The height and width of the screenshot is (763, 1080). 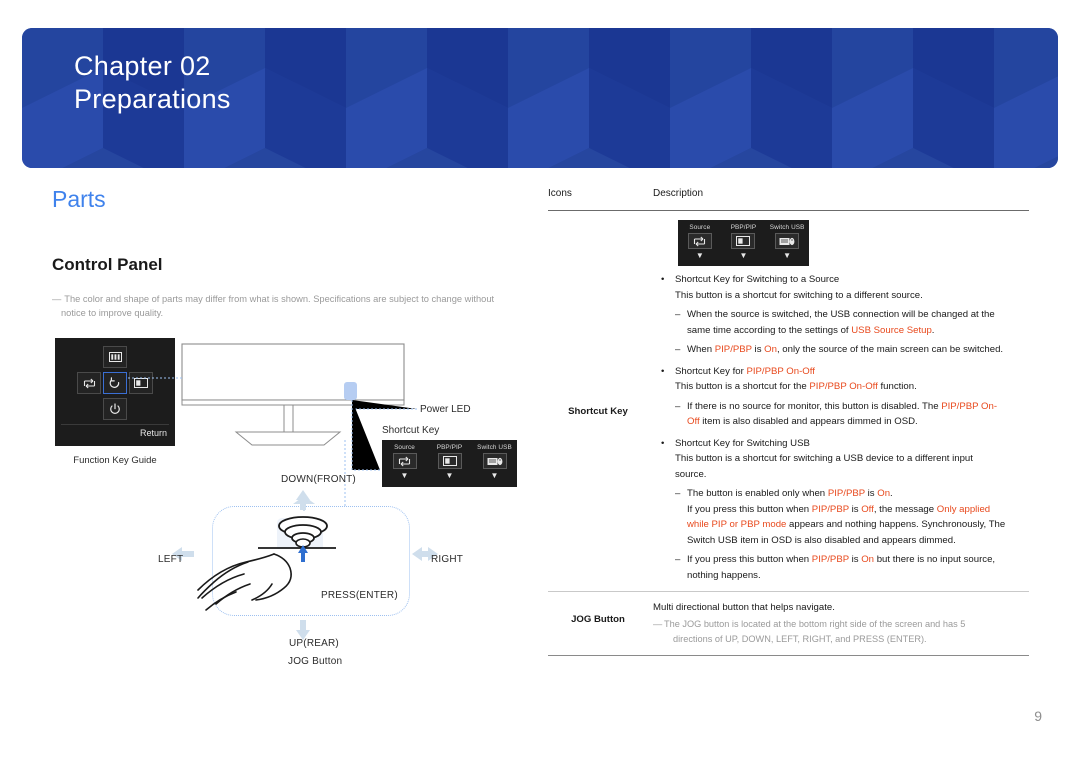 I want to click on t: Shortcut Key for, so click(x=711, y=371).